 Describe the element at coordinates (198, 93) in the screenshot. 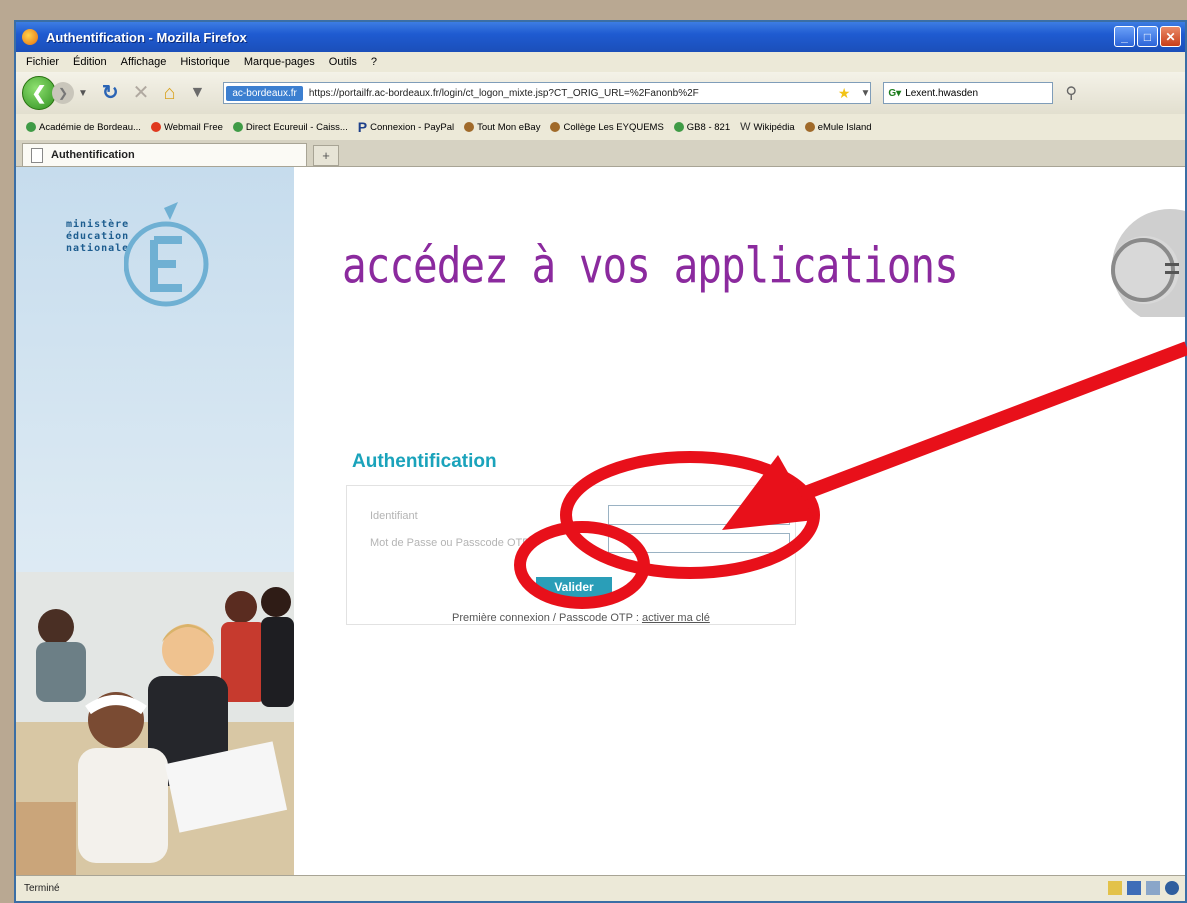

I see `bookmark-icon: ▼` at that location.